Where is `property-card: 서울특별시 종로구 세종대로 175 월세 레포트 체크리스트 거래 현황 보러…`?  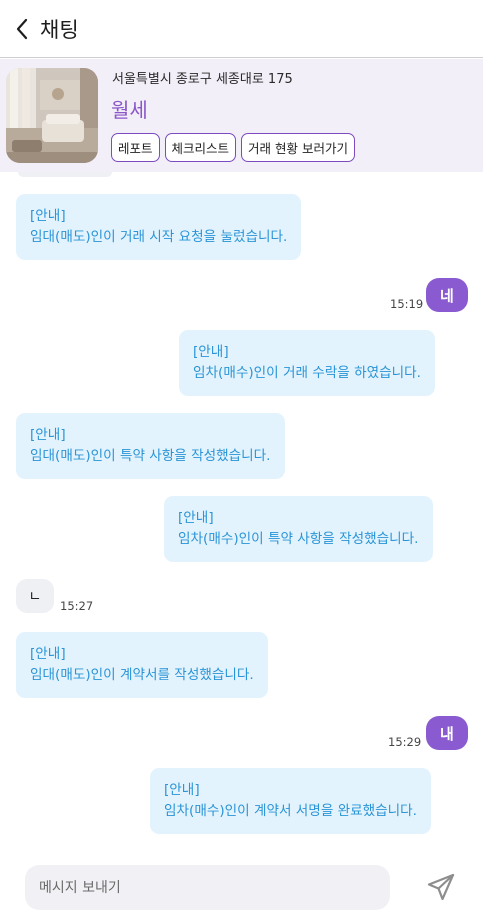
property-card: 서울특별시 종로구 세종대로 175 월세 레포트 체크리스트 거래 현황 보러… is located at coordinates (241, 115).